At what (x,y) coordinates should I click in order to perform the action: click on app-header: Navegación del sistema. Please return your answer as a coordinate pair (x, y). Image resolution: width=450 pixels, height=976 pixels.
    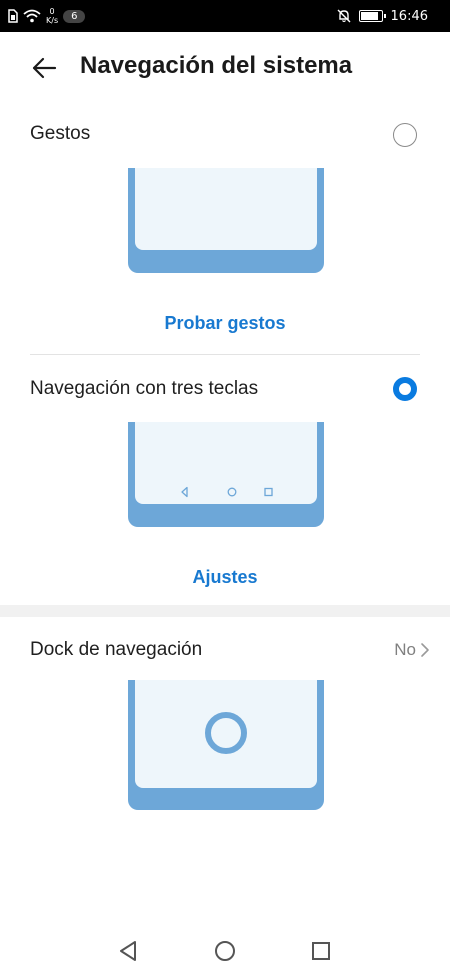
    Looking at the image, I should click on (225, 68).